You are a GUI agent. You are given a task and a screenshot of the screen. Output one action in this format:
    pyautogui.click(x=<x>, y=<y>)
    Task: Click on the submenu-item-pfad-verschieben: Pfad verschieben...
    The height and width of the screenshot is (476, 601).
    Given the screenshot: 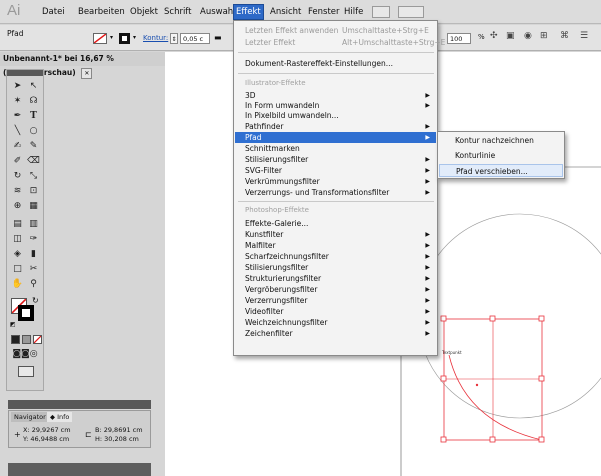 What is the action you would take?
    pyautogui.click(x=501, y=170)
    